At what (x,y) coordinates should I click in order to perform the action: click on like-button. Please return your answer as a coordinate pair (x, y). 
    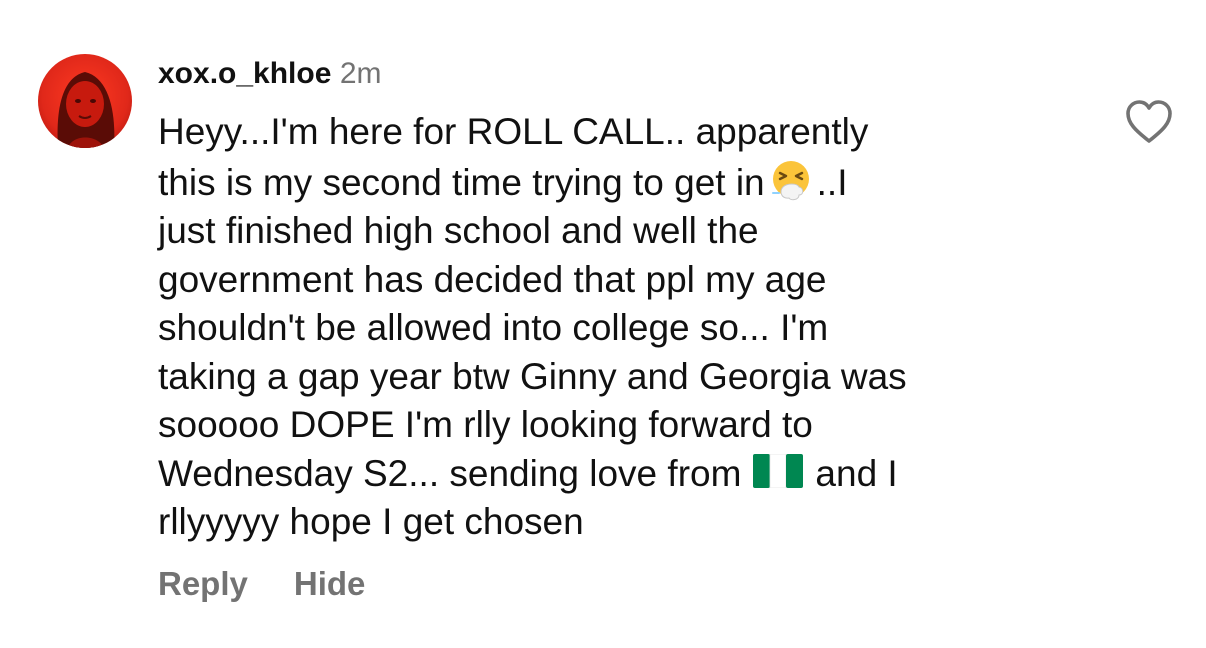
    Looking at the image, I should click on (1149, 122).